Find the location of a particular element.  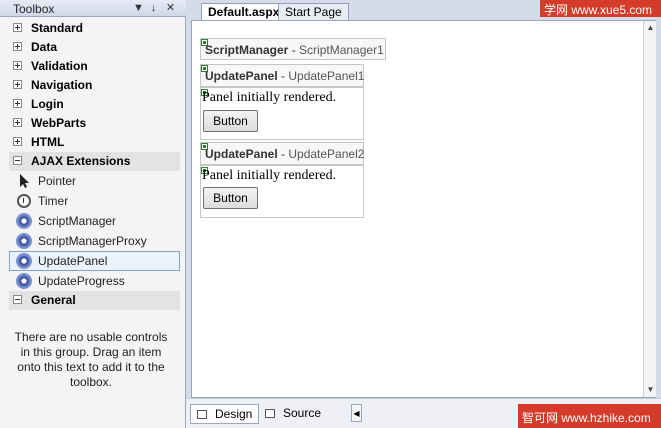

category-general: General is located at coordinates (94, 300).